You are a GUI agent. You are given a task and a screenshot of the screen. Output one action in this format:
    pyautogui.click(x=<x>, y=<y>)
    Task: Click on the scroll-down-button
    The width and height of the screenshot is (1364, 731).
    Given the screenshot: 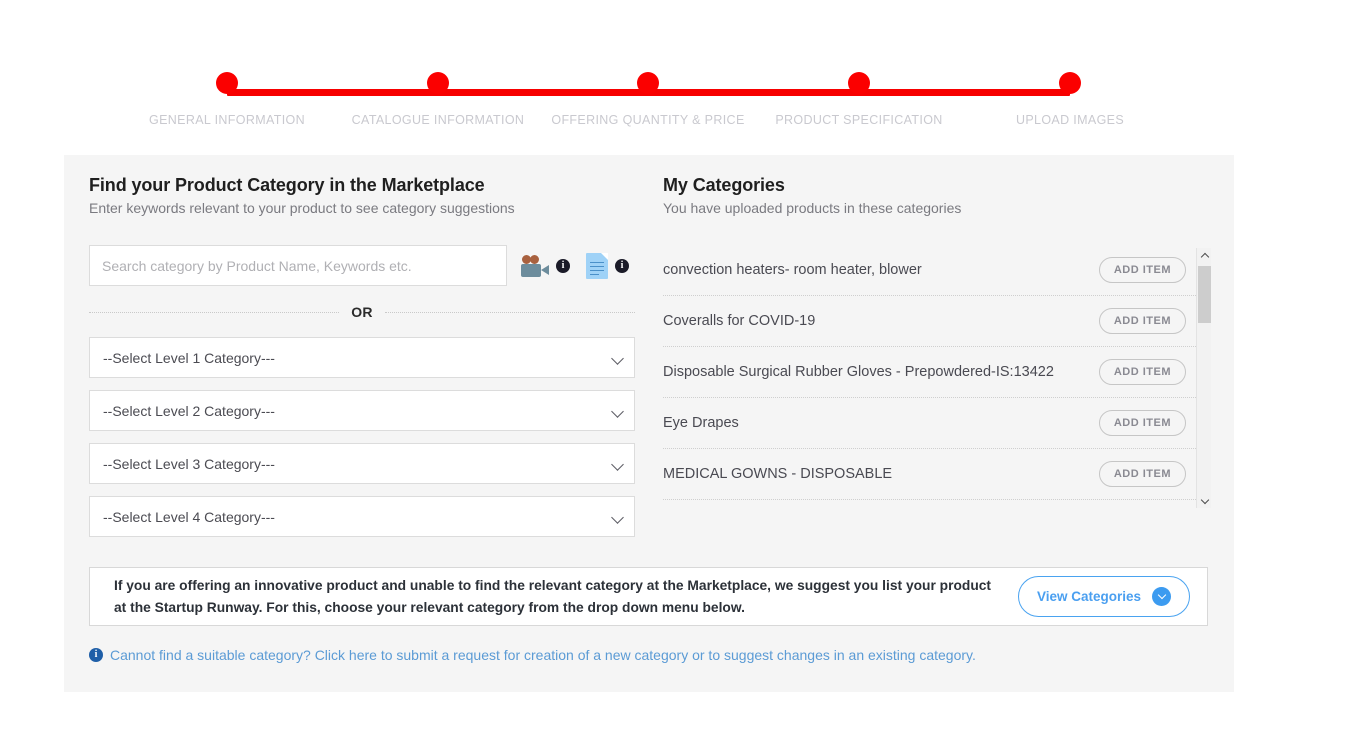 What is the action you would take?
    pyautogui.click(x=1204, y=500)
    